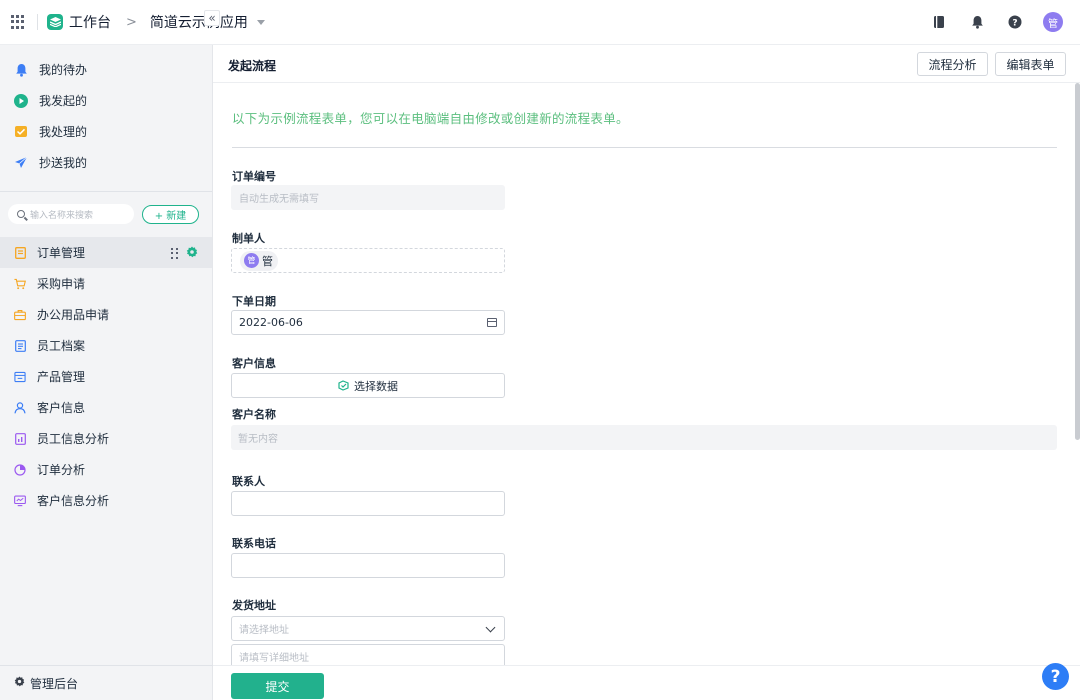 This screenshot has height=700, width=1080. What do you see at coordinates (63, 101) in the screenshot?
I see `sidebar-item-label: 我发起的` at bounding box center [63, 101].